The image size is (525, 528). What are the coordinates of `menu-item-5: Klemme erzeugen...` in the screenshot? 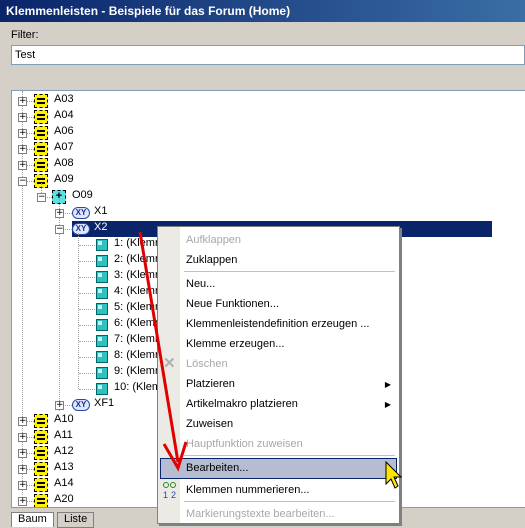 It's located at (235, 344).